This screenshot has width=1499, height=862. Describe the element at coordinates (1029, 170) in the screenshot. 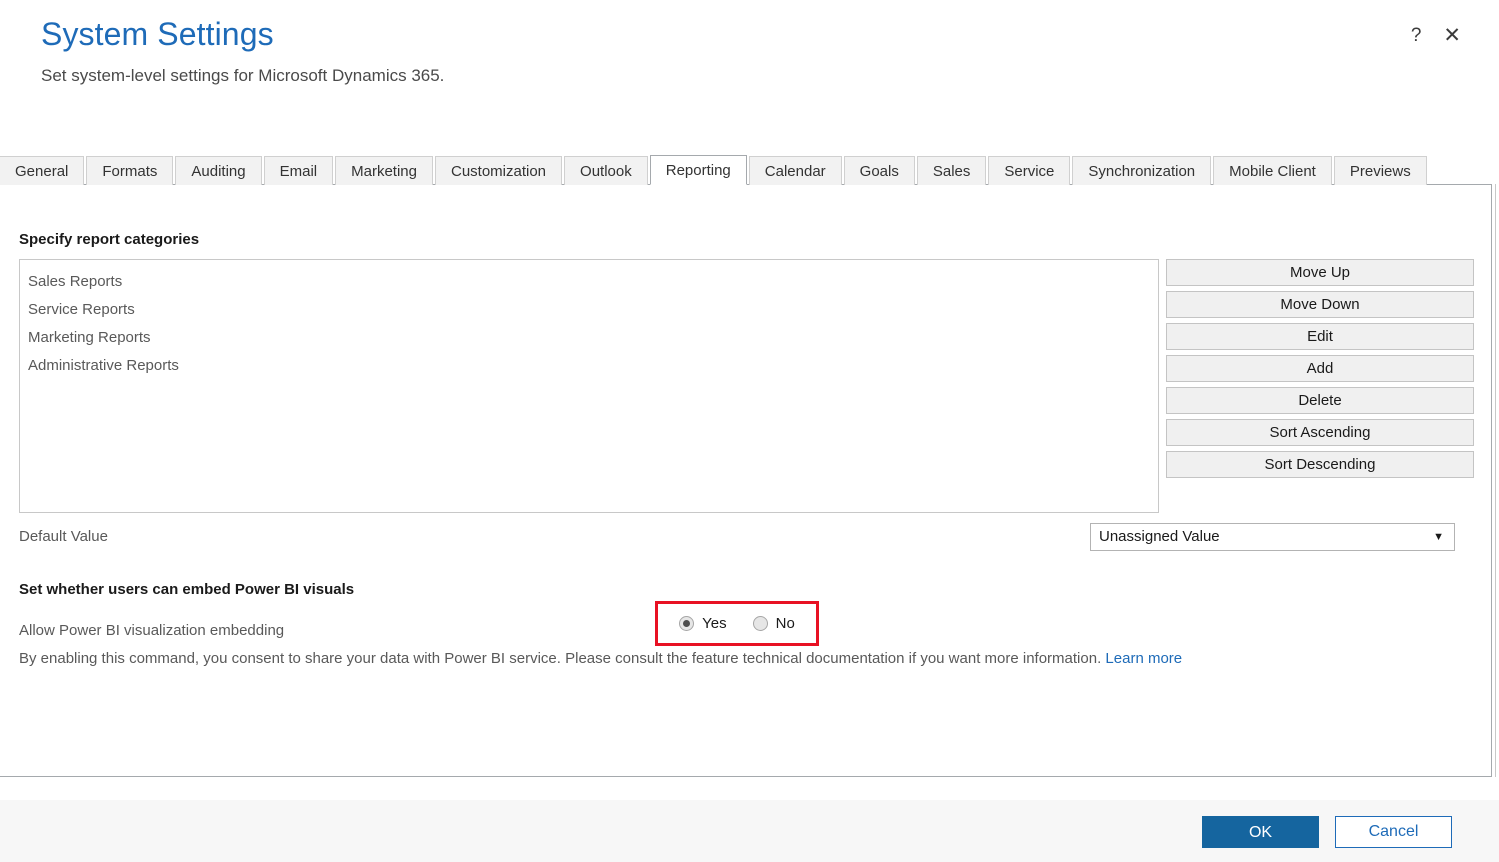

I see `tab-service: Service` at that location.